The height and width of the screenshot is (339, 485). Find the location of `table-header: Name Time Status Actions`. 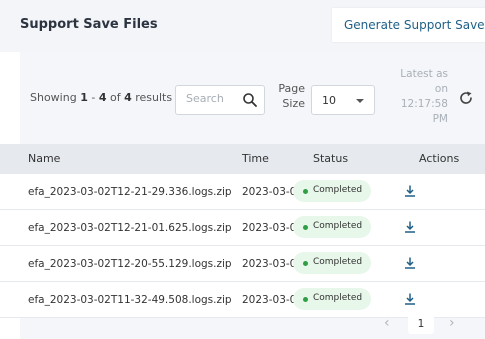

table-header: Name Time Status Actions is located at coordinates (242, 159).